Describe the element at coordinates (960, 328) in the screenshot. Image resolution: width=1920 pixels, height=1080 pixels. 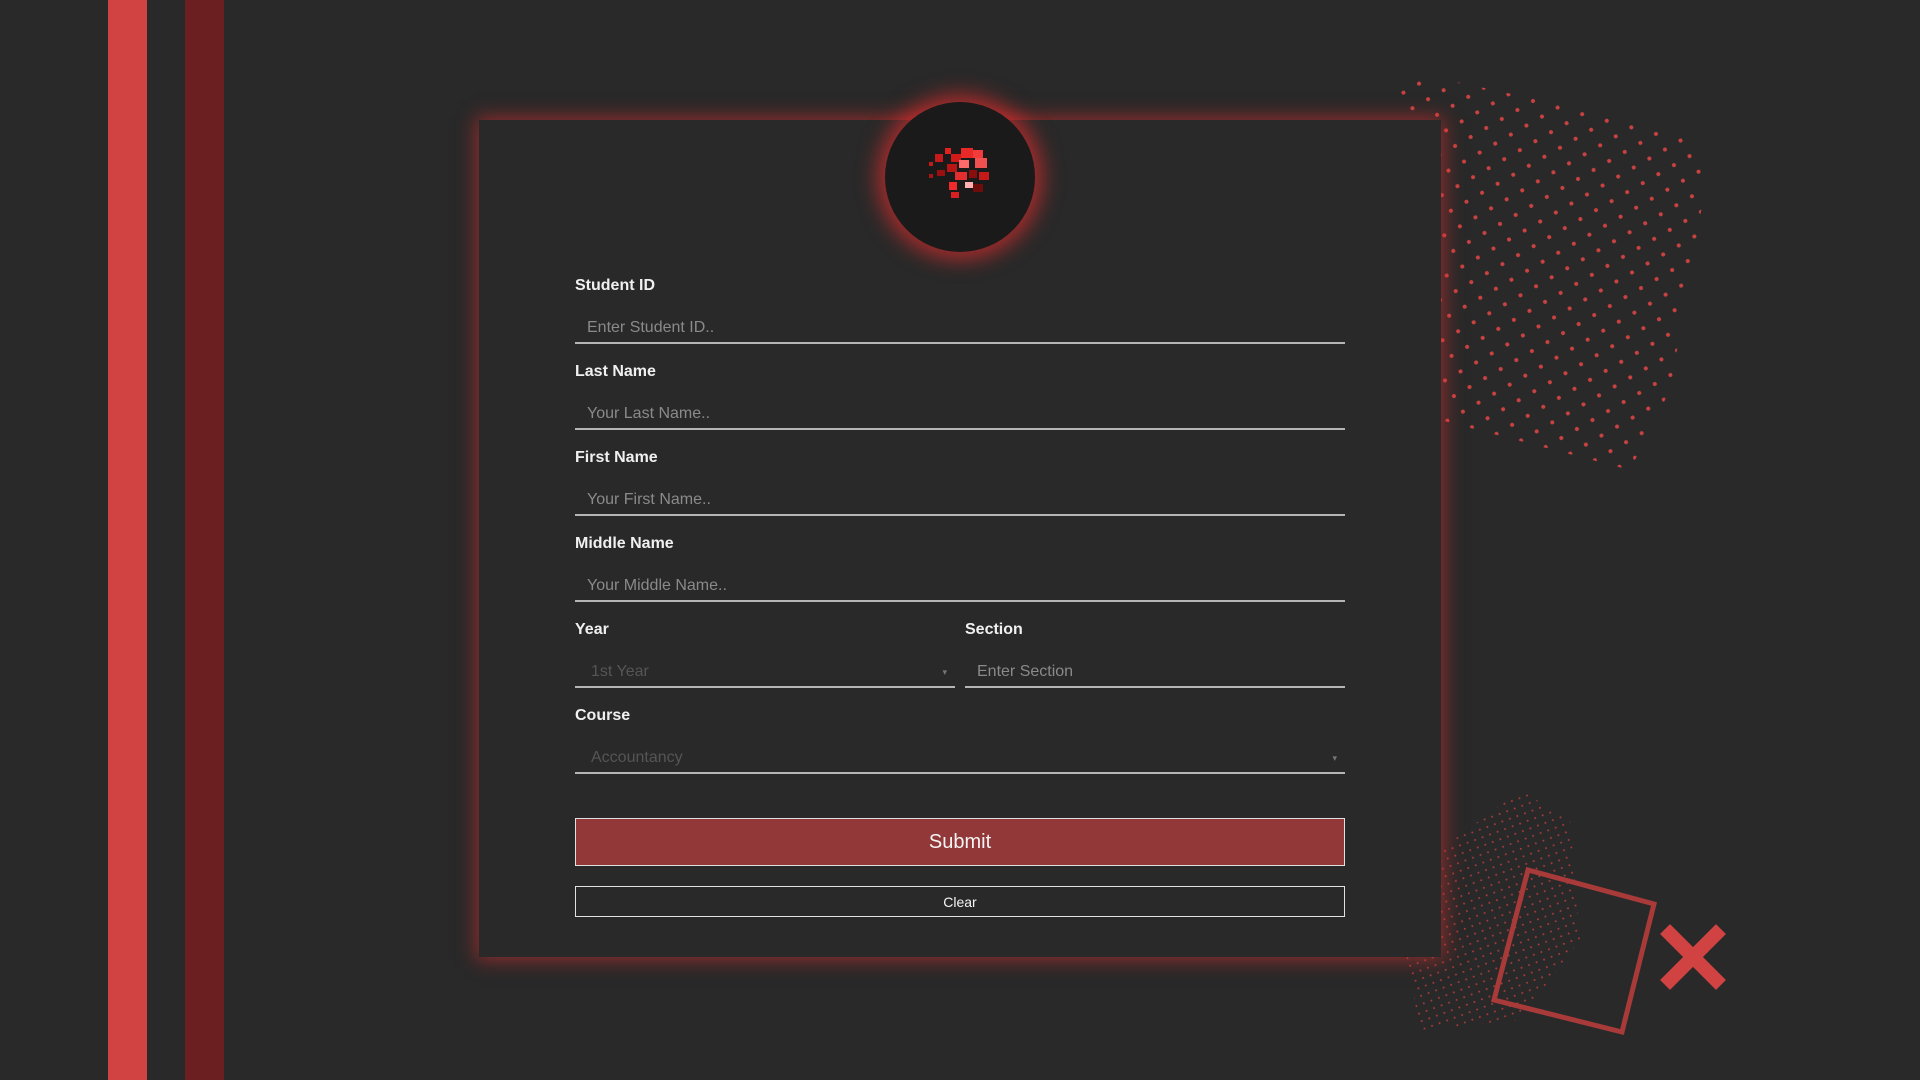
I see `student-id-input: Enter Student ID..` at that location.